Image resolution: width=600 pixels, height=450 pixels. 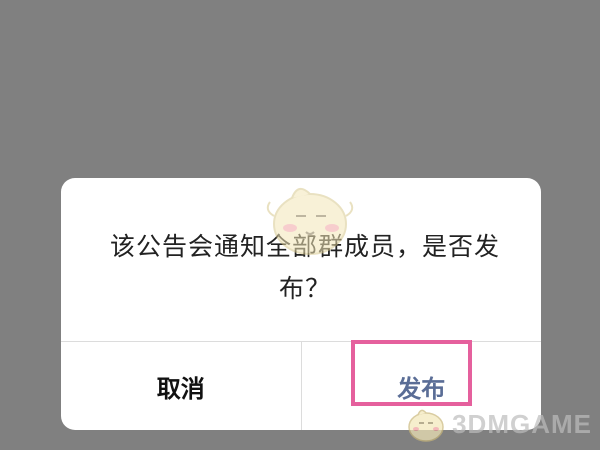 What do you see at coordinates (422, 386) in the screenshot?
I see `publish-button: 发布` at bounding box center [422, 386].